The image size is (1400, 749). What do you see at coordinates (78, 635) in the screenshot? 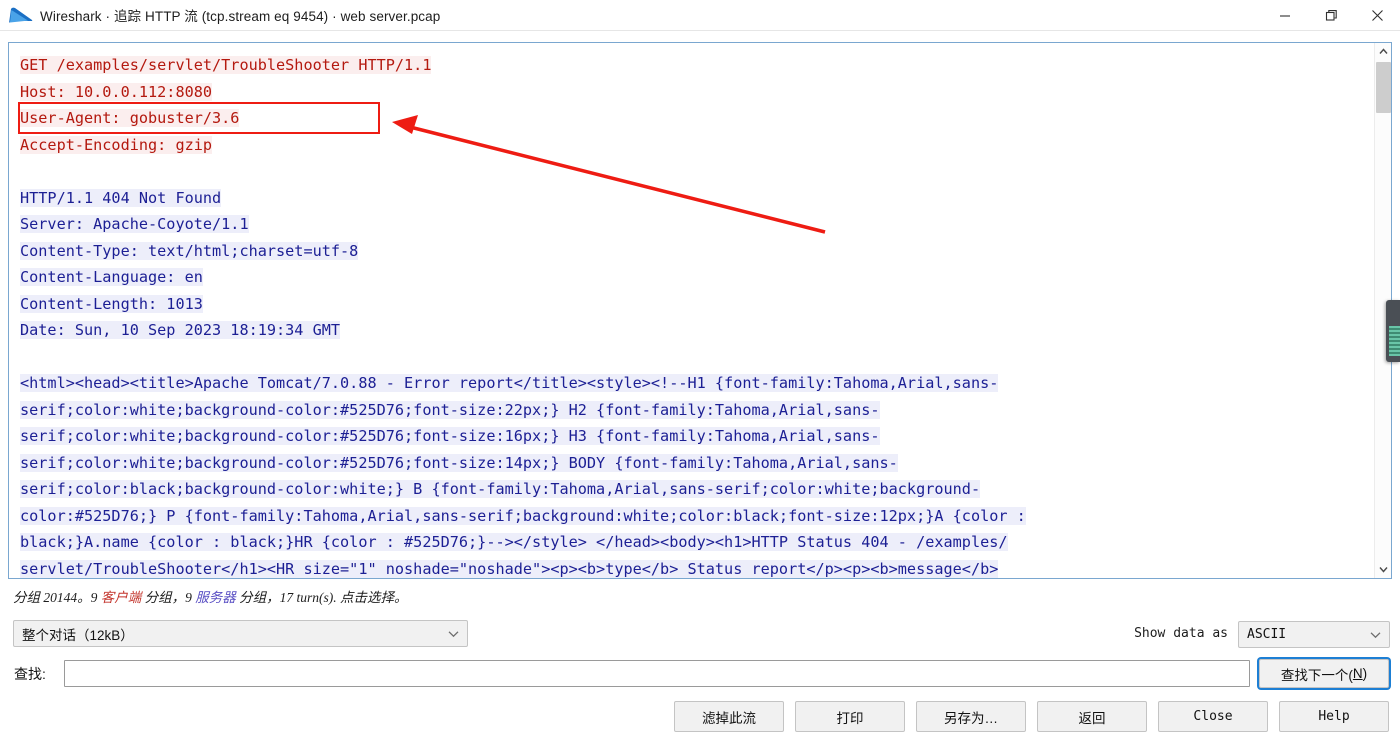
I see `conversation-select-value: 整个对话（12kB）` at bounding box center [78, 635].